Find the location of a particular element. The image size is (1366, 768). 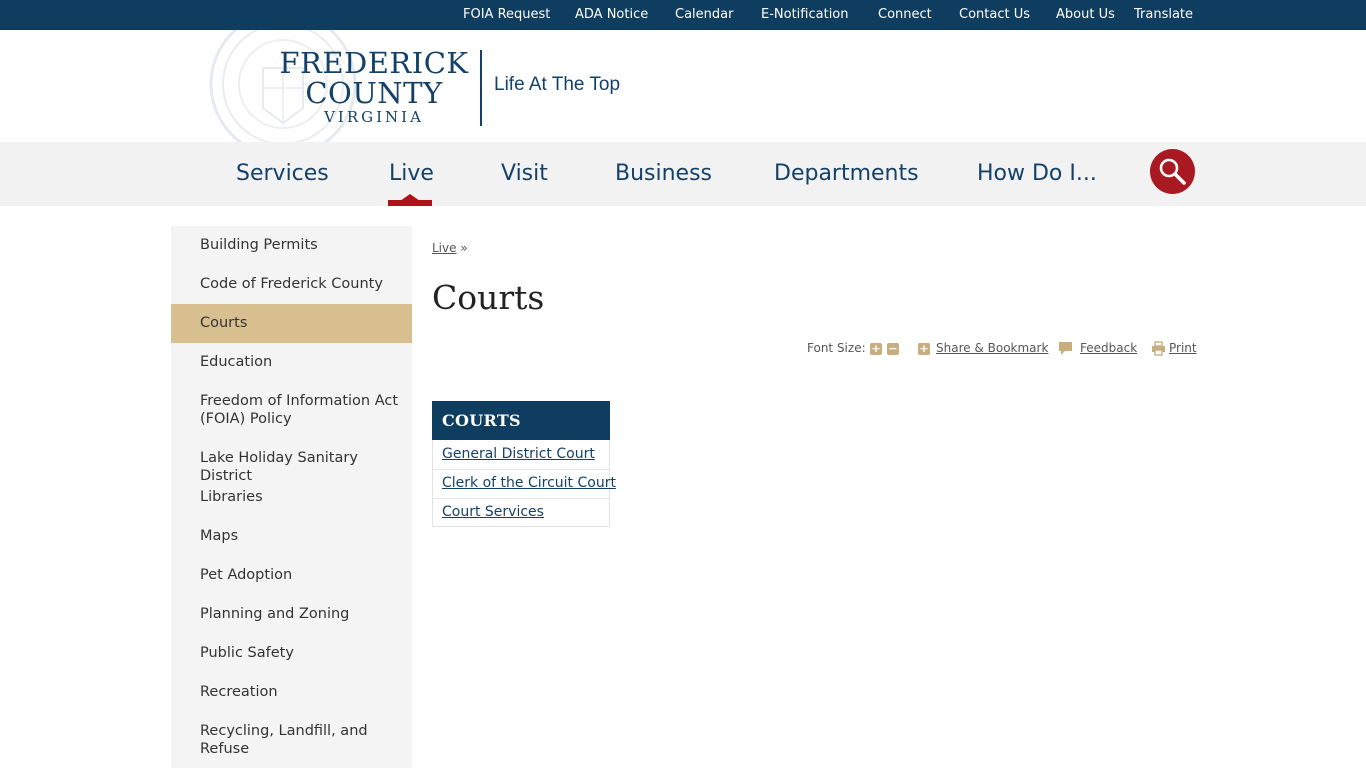

feedback-link: Feedback is located at coordinates (1108, 349).